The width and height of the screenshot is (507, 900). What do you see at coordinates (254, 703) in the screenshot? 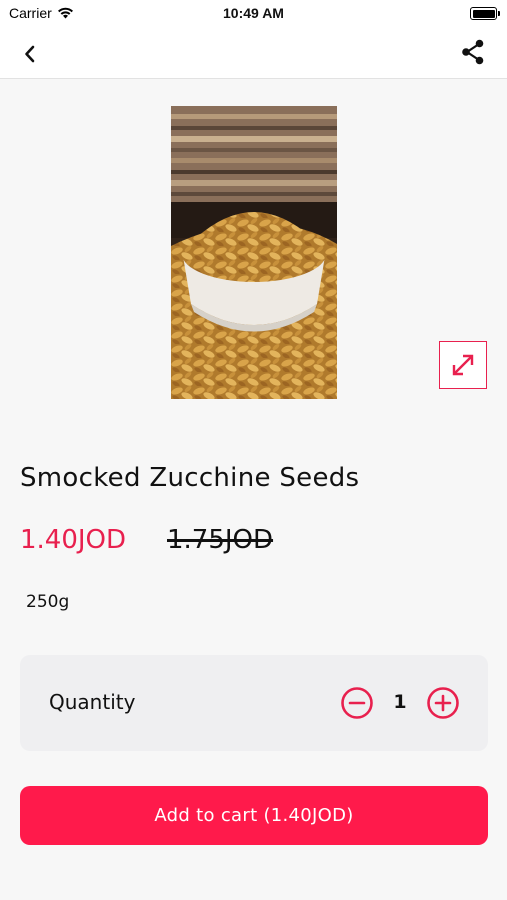
I see `quantity-card: Quantity 1` at bounding box center [254, 703].